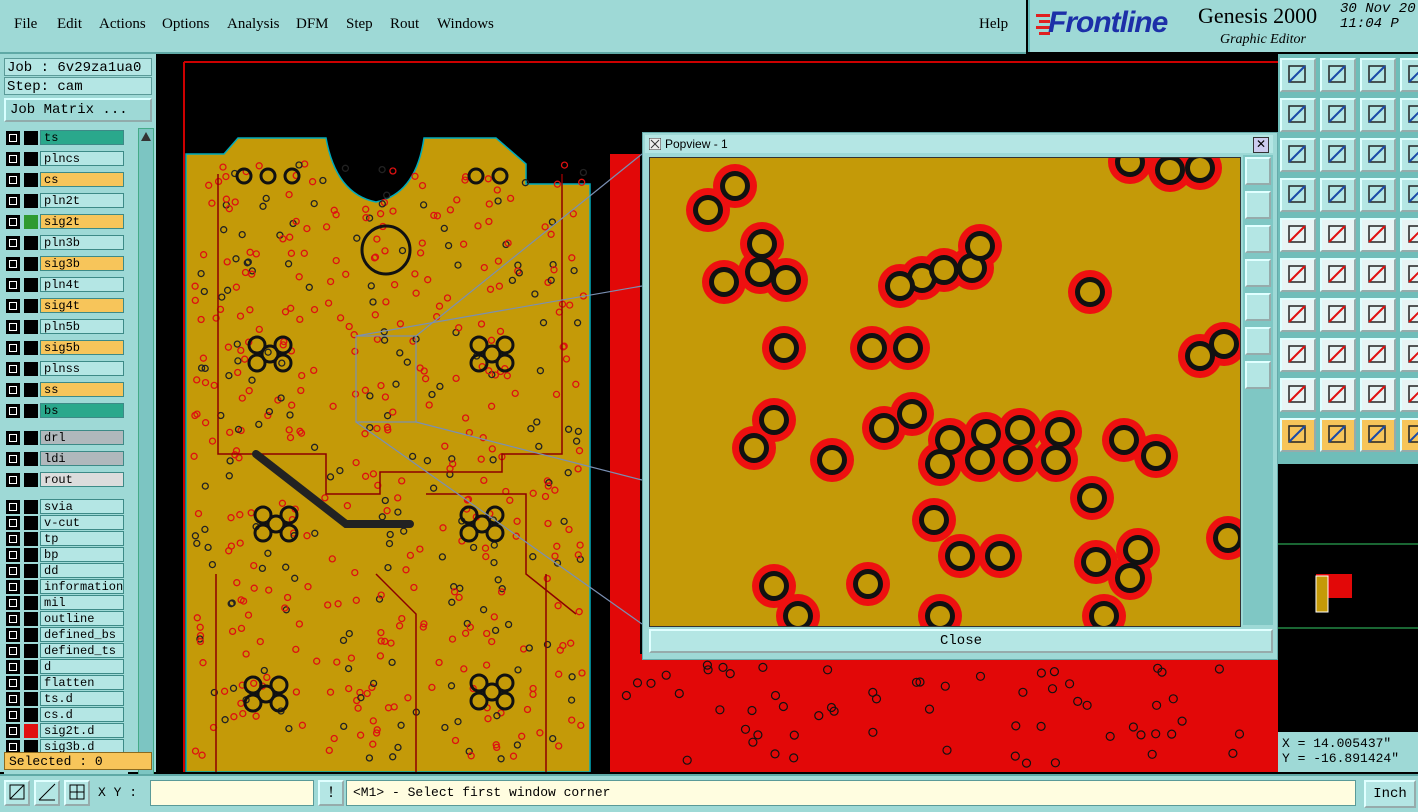  Describe the element at coordinates (66, 635) in the screenshot. I see `layer-row: defined_bs` at that location.